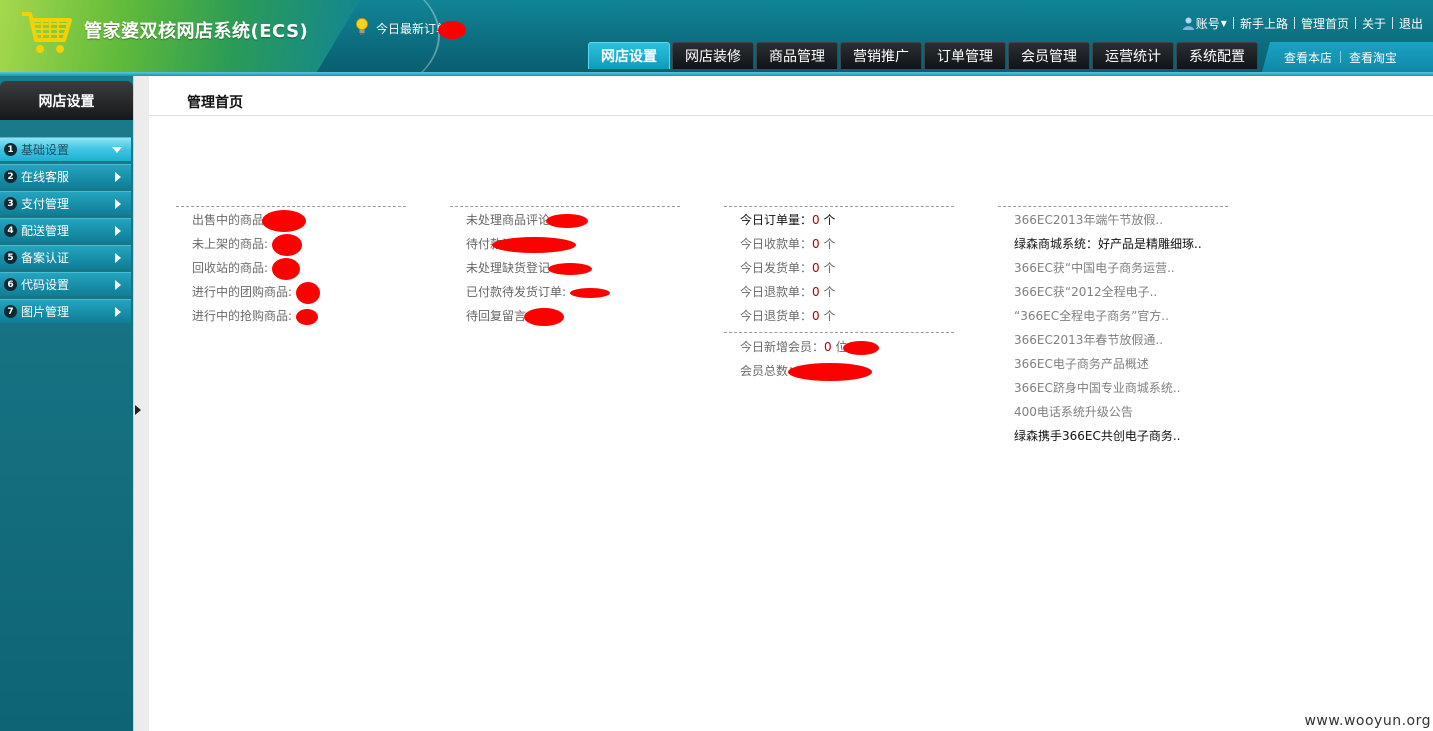  Describe the element at coordinates (1373, 57) in the screenshot. I see `view-taobao-link: 查看淘宝` at that location.